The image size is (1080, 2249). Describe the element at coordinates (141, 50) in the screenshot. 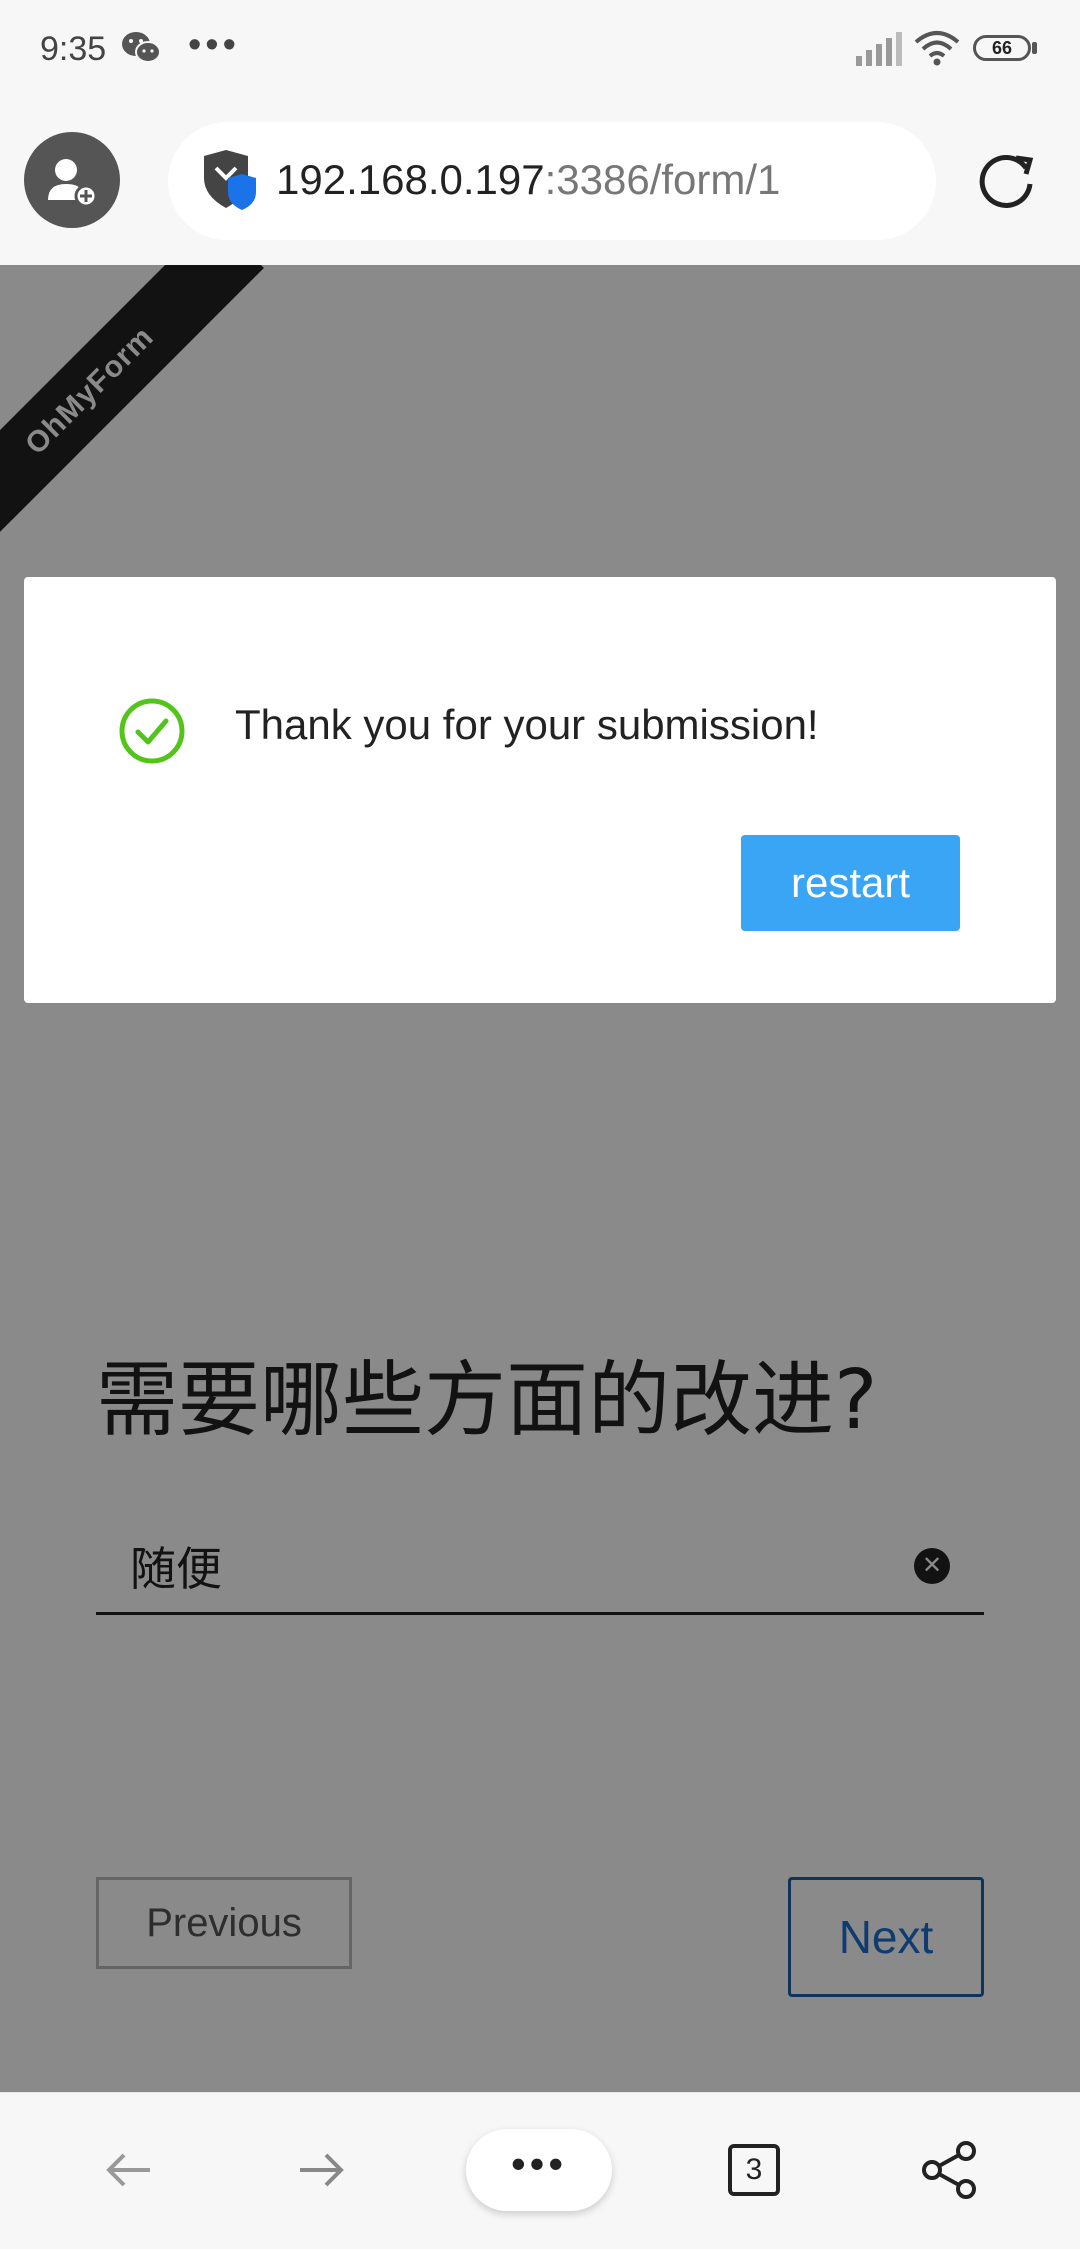

I see `wechat-icon` at that location.